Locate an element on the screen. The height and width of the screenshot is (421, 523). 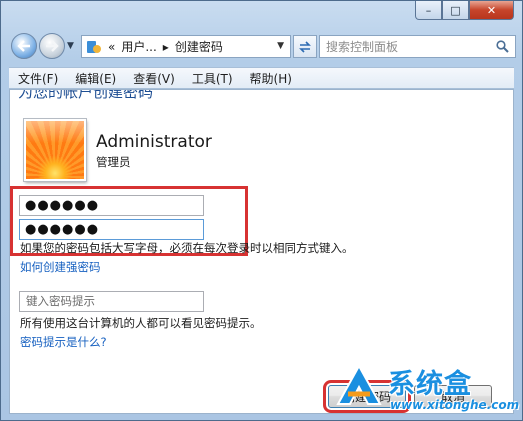
menu-bar: 文件(F) 编辑(E) 查看(V) 工具(T) 帮助(H) is located at coordinates (261, 78).